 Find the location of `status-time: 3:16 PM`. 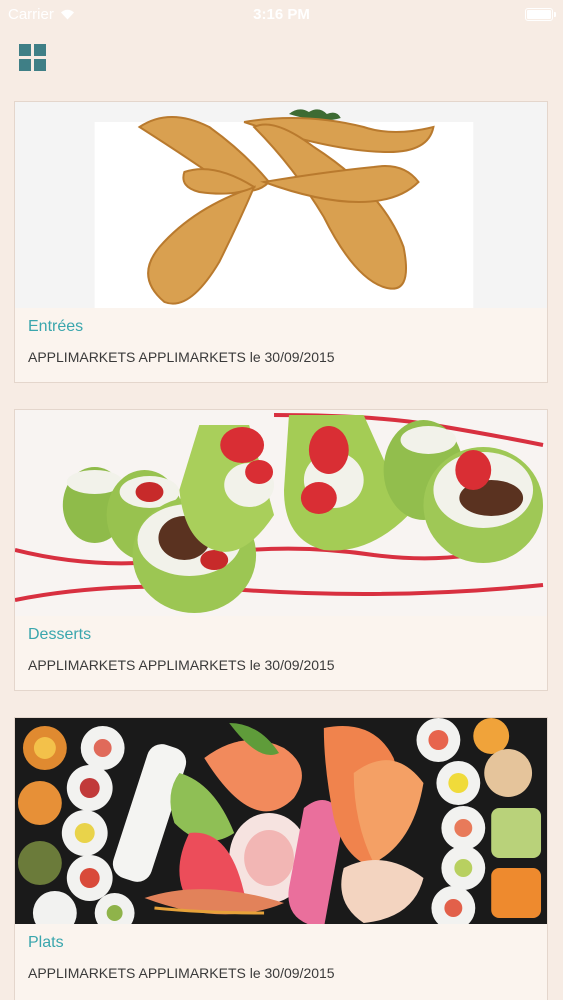

status-time: 3:16 PM is located at coordinates (281, 14).